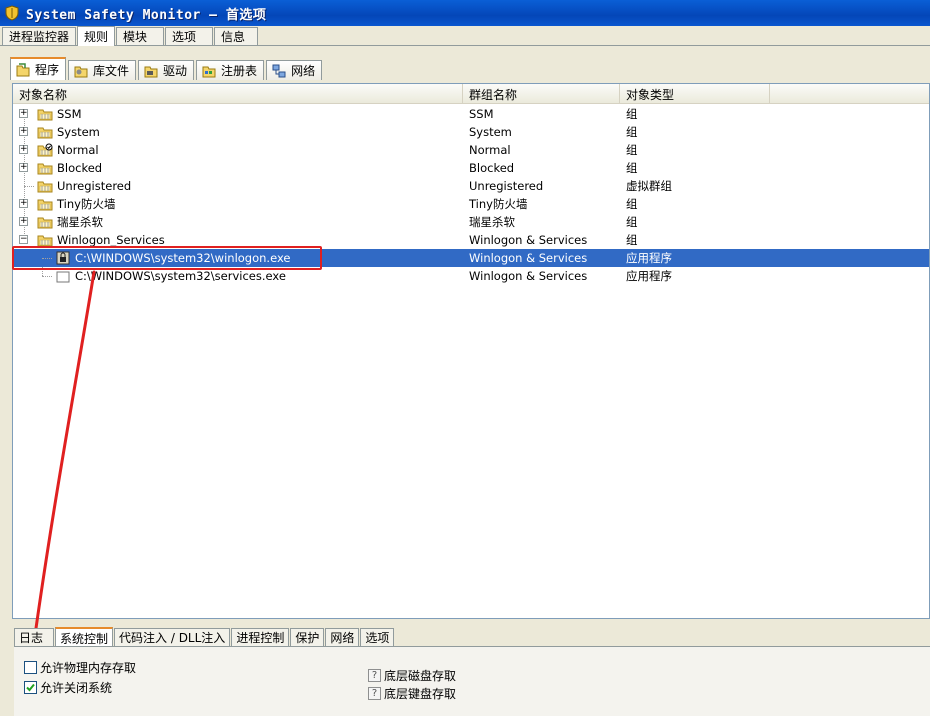  Describe the element at coordinates (84, 637) in the screenshot. I see `btab-system-control: 系统控制` at that location.